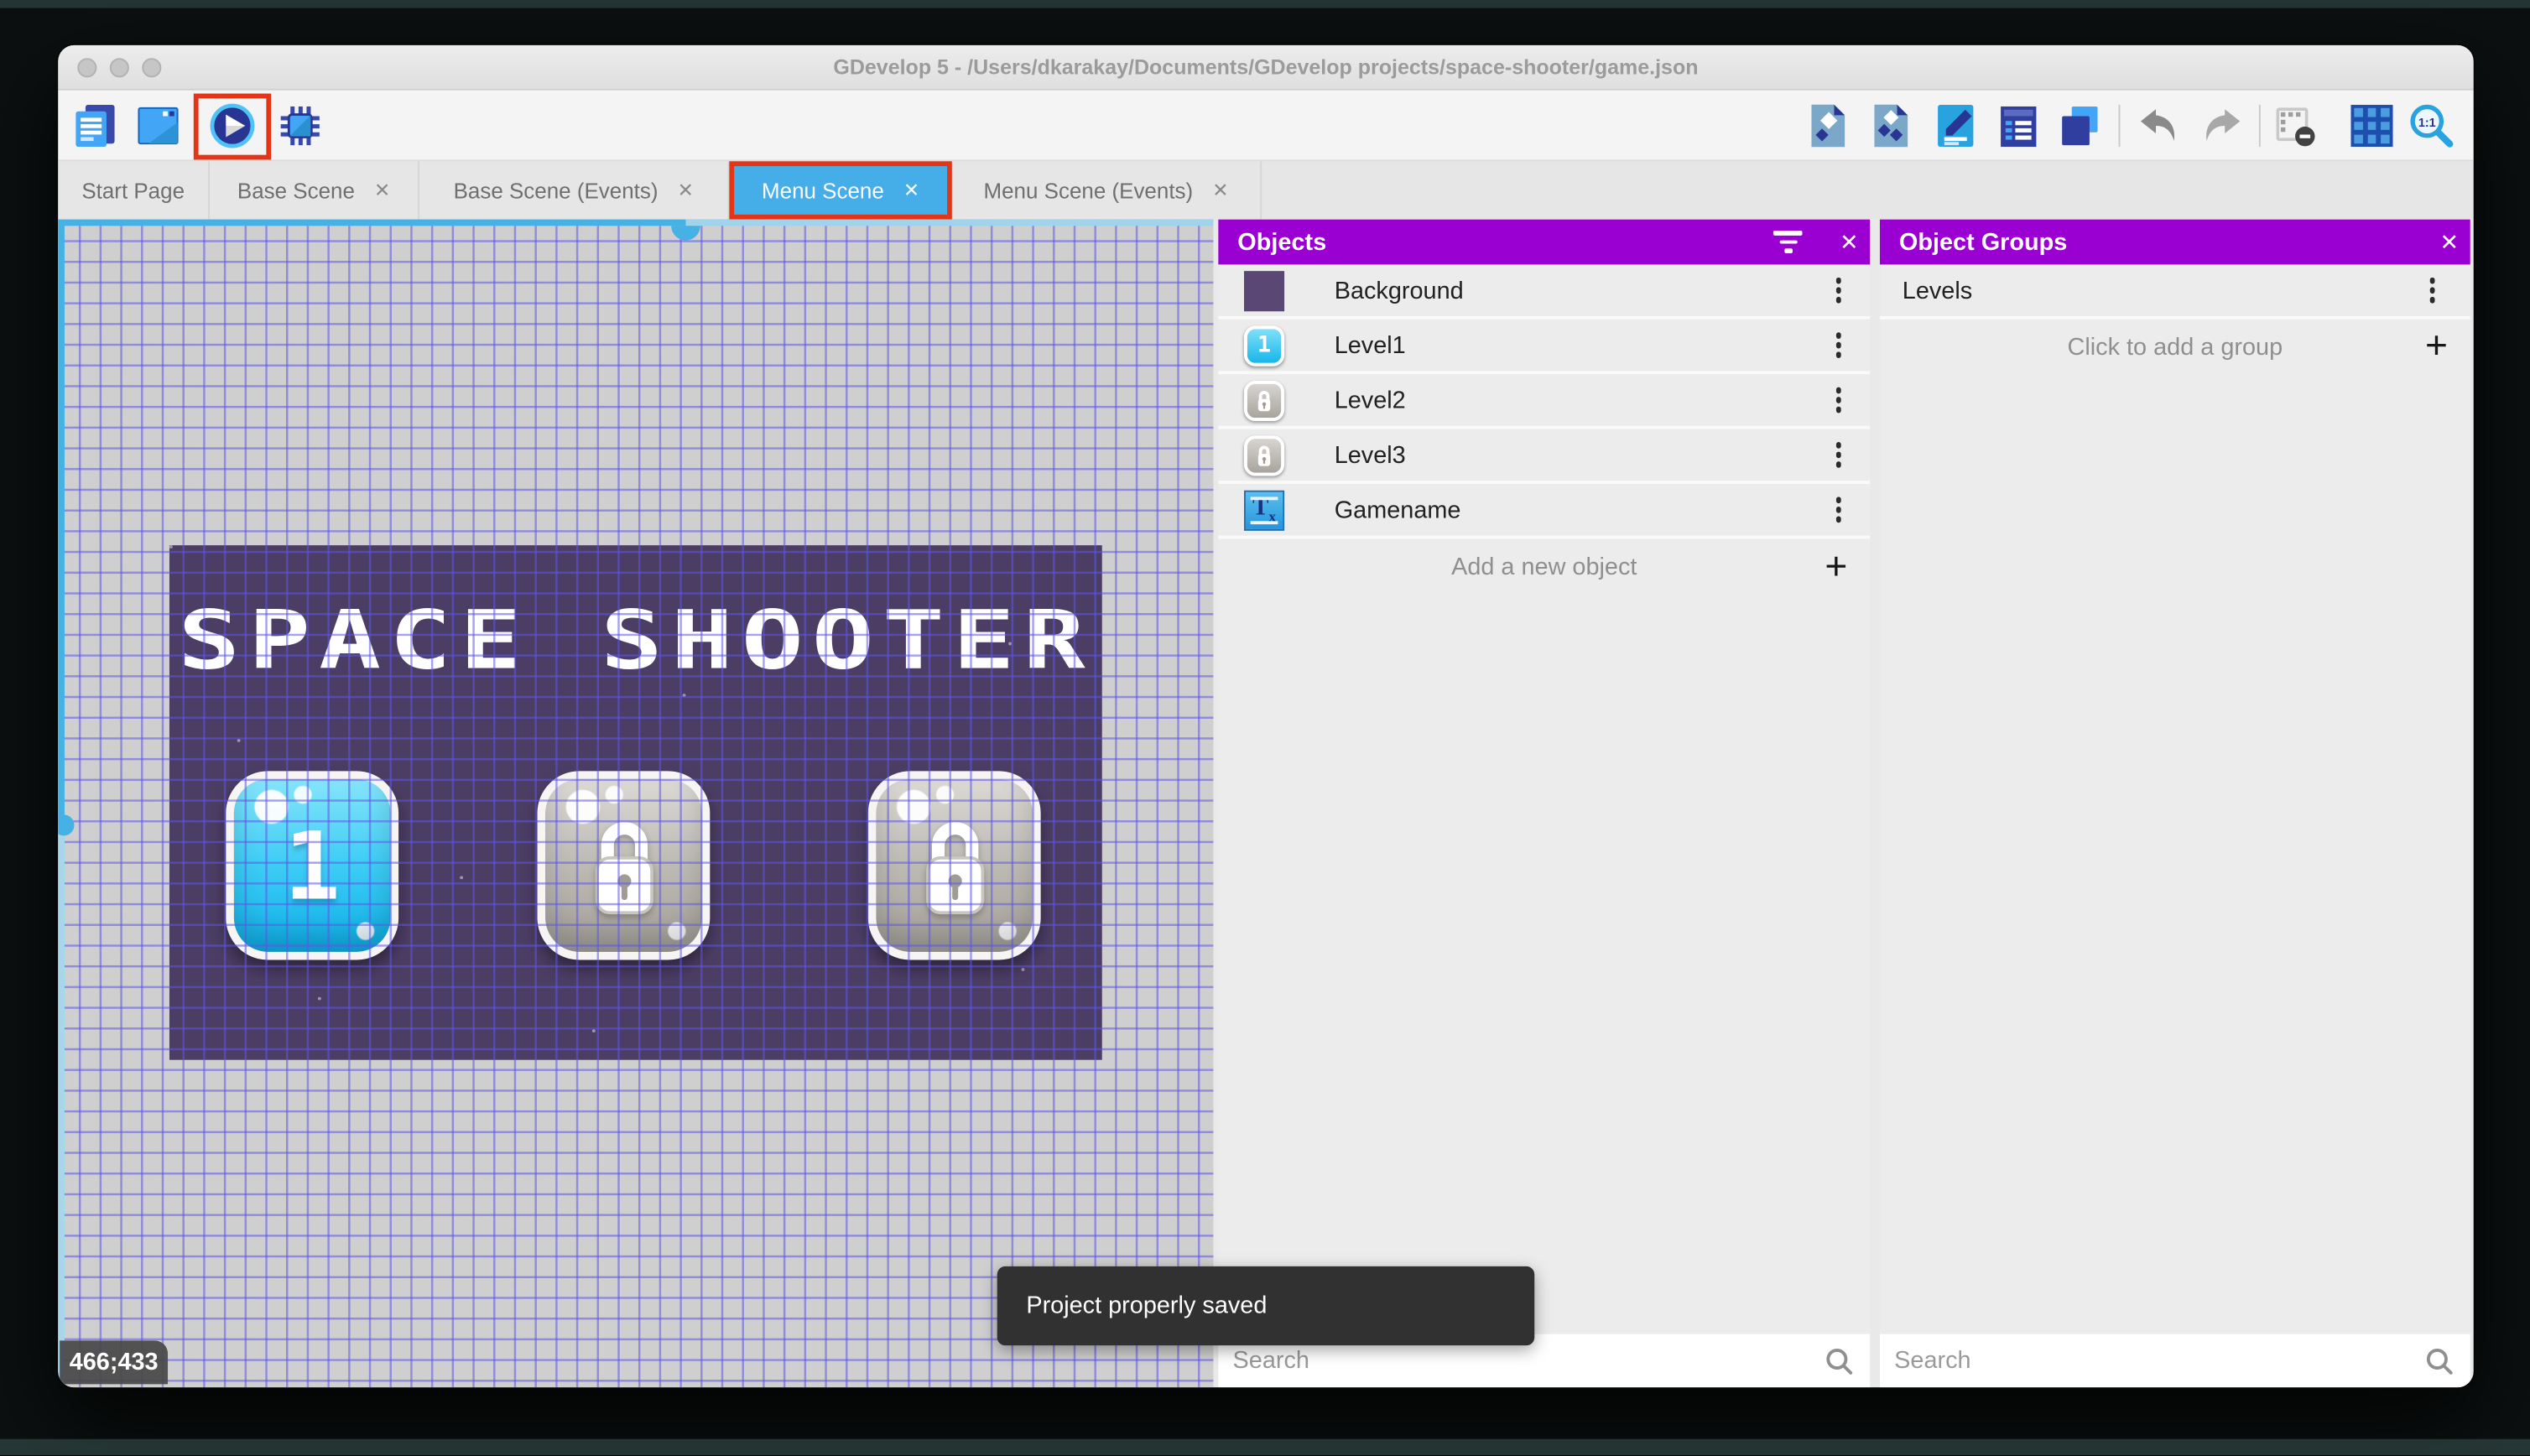 Image resolution: width=2530 pixels, height=1456 pixels. Describe the element at coordinates (1788, 242) in the screenshot. I see `filter-icon` at that location.